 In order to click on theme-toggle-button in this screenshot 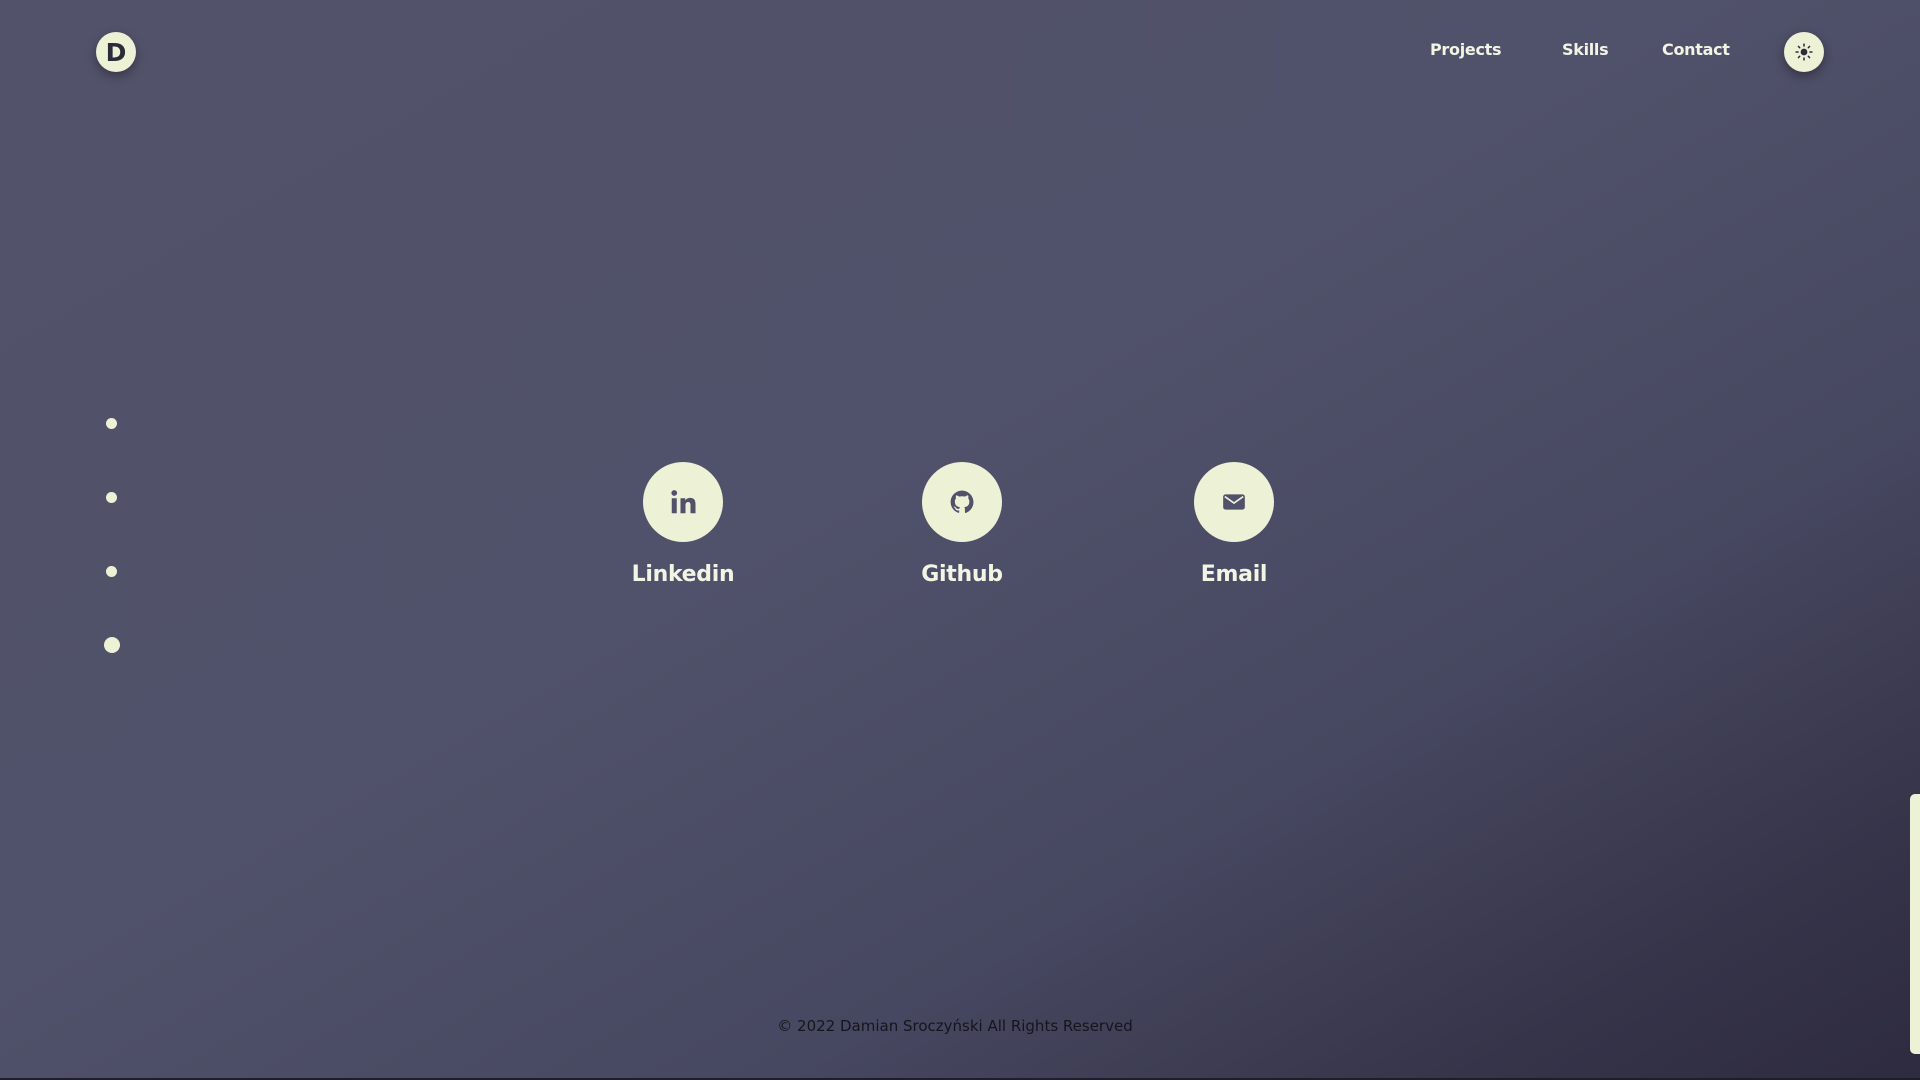, I will do `click(1804, 52)`.